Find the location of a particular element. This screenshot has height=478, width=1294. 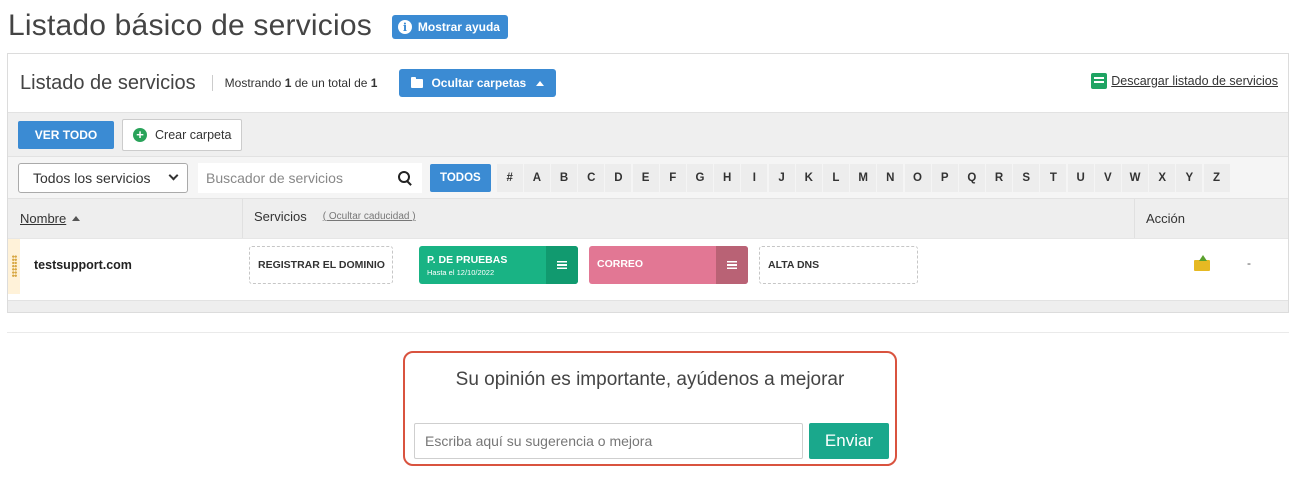

letter-filter: T is located at coordinates (1053, 177).